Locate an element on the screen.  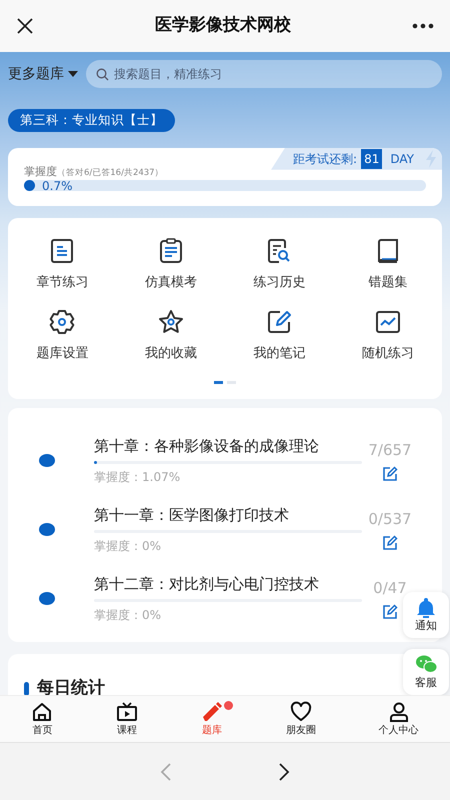
mastery-label: 掌握度 is located at coordinates (40, 172).